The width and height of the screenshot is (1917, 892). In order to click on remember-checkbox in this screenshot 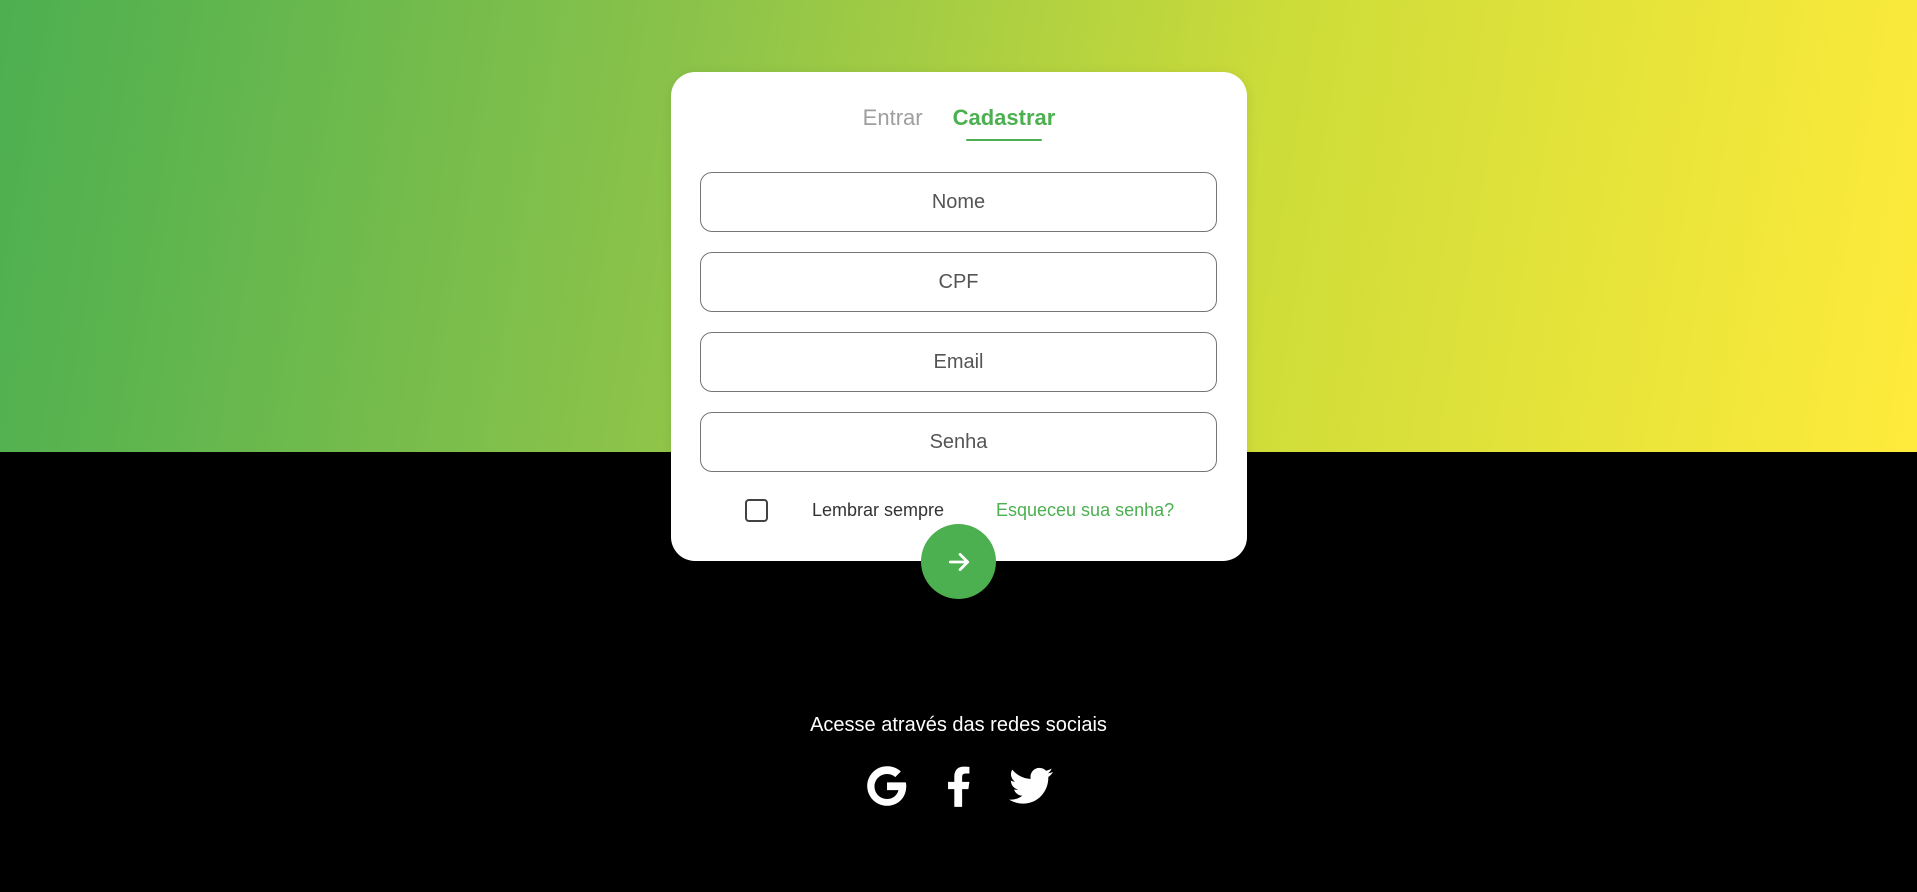, I will do `click(756, 510)`.